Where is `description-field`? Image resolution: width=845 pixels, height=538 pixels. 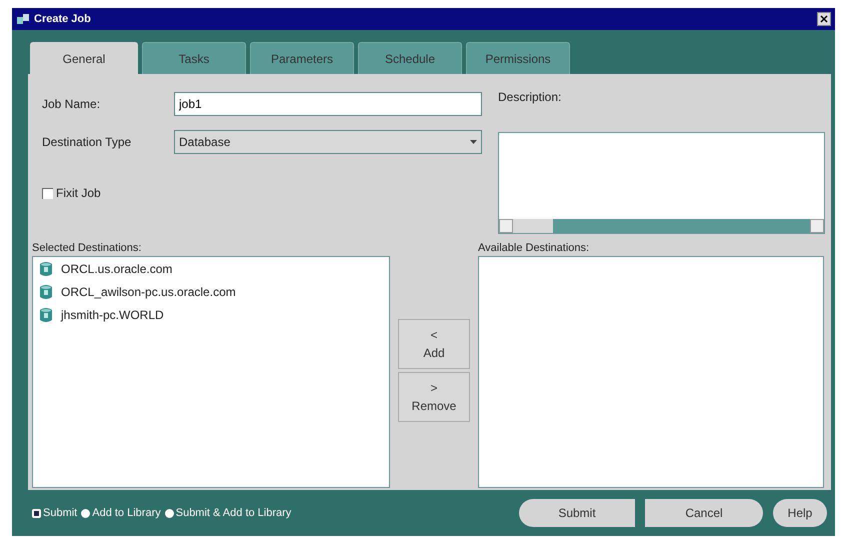 description-field is located at coordinates (661, 183).